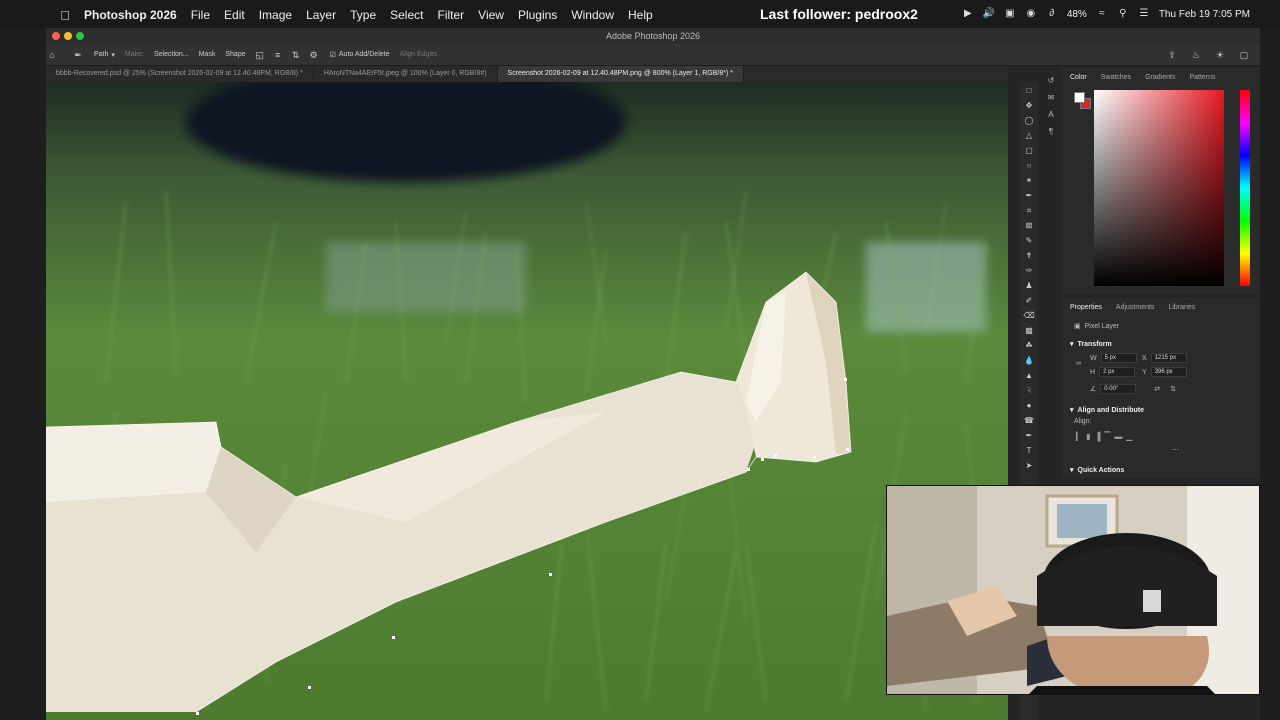  Describe the element at coordinates (1116, 77) in the screenshot. I see `tab-swatches: Swatches` at that location.